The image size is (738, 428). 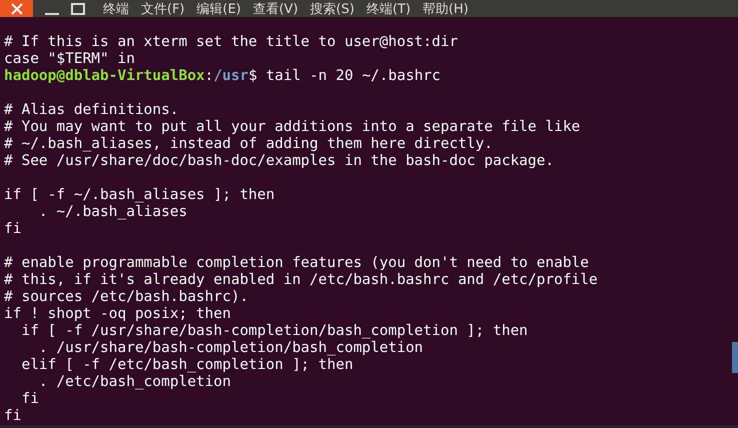 What do you see at coordinates (134, 382) in the screenshot?
I see `terminal-line: . /etc/bash_completion` at bounding box center [134, 382].